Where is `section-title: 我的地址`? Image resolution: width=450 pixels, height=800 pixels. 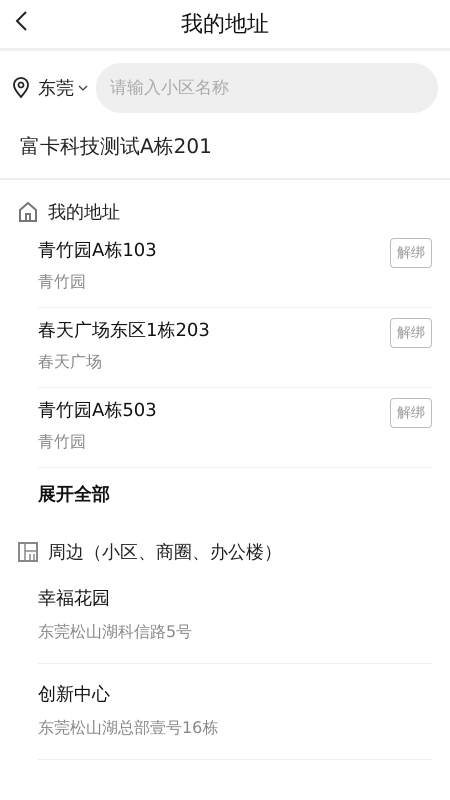 section-title: 我的地址 is located at coordinates (84, 212).